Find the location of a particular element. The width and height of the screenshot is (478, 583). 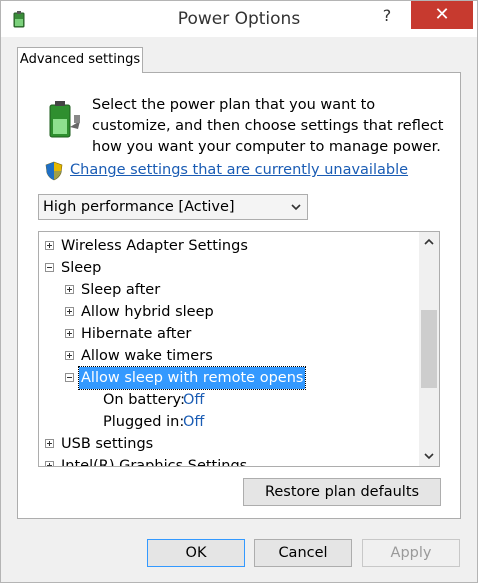

ok-button: OK is located at coordinates (196, 553).